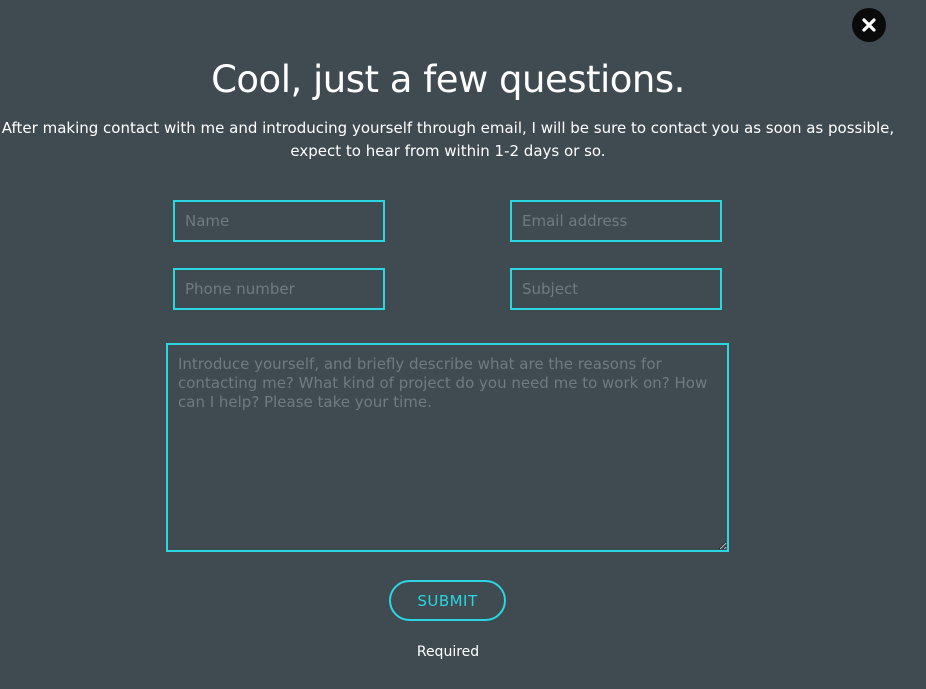 Image resolution: width=926 pixels, height=689 pixels. Describe the element at coordinates (279, 289) in the screenshot. I see `phone-field` at that location.